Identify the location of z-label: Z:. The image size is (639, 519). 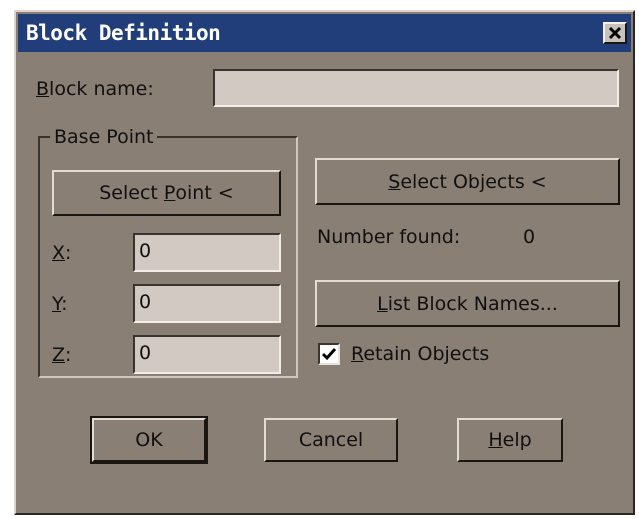
(61, 355).